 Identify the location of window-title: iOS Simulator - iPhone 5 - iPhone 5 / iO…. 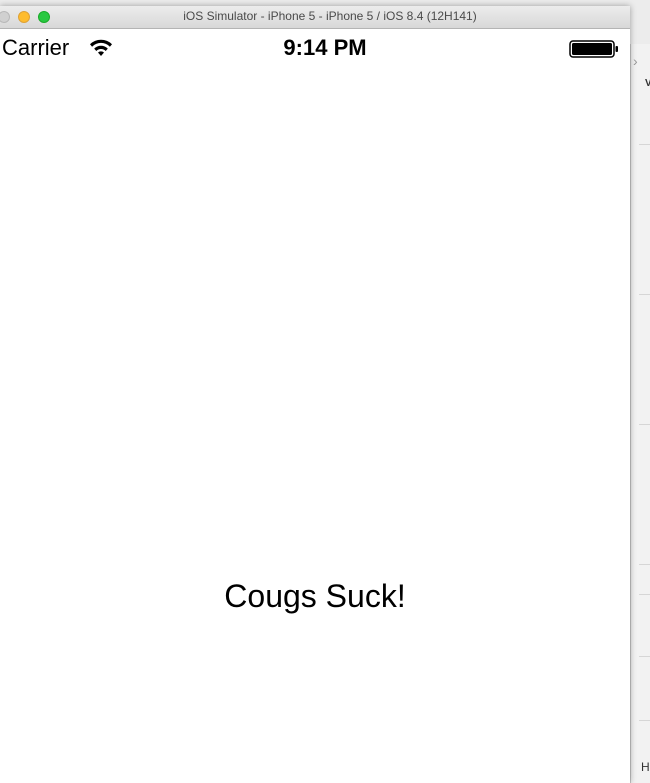
(330, 16).